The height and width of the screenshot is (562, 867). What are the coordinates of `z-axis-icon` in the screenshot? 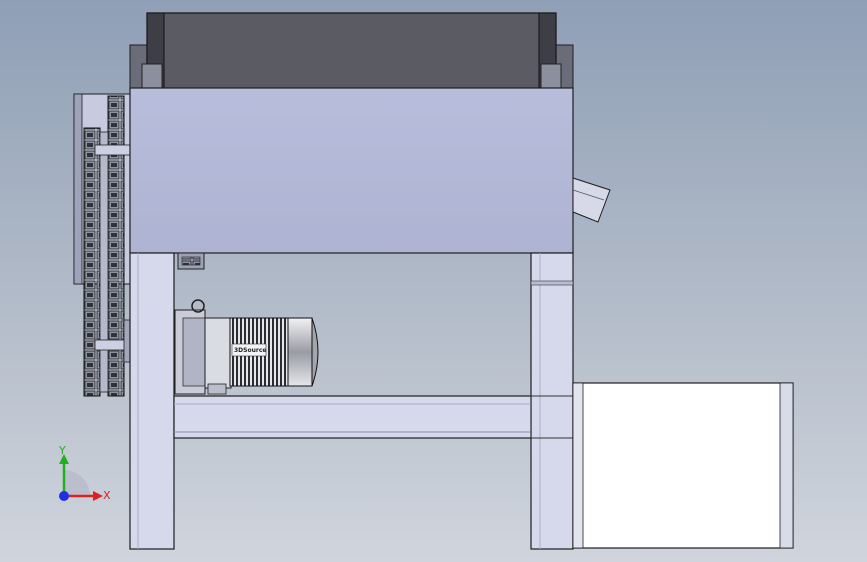 It's located at (64, 496).